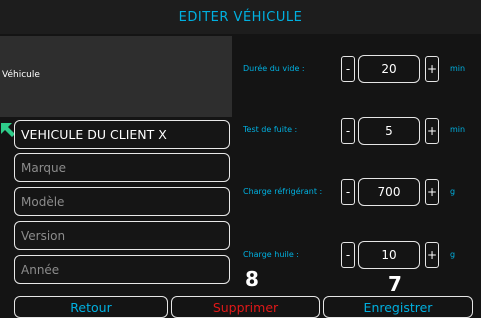 The image size is (481, 318). What do you see at coordinates (458, 68) in the screenshot?
I see `vacuum-duration-unit: min` at bounding box center [458, 68].